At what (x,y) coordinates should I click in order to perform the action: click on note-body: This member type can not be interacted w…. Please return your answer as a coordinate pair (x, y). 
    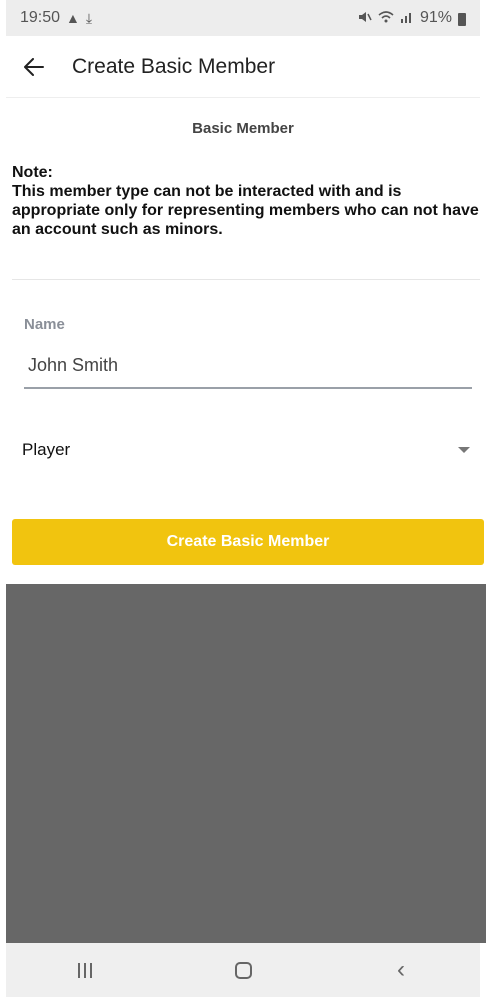
    Looking at the image, I should click on (245, 210).